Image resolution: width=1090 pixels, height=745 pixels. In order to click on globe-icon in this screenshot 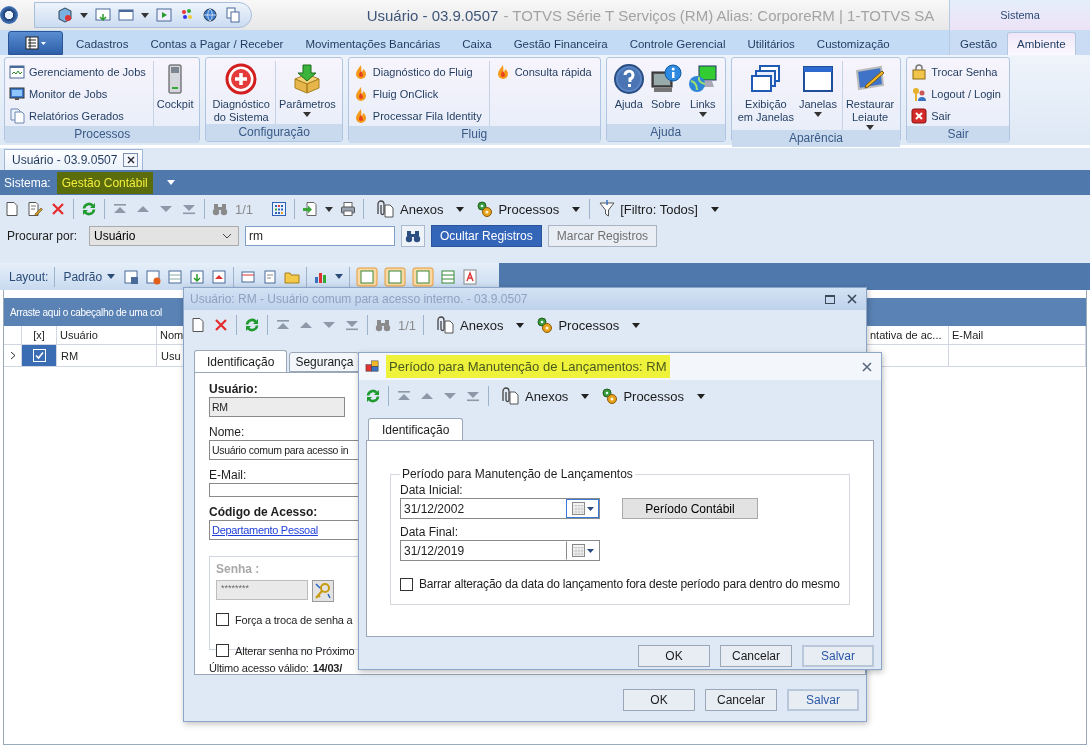, I will do `click(210, 15)`.